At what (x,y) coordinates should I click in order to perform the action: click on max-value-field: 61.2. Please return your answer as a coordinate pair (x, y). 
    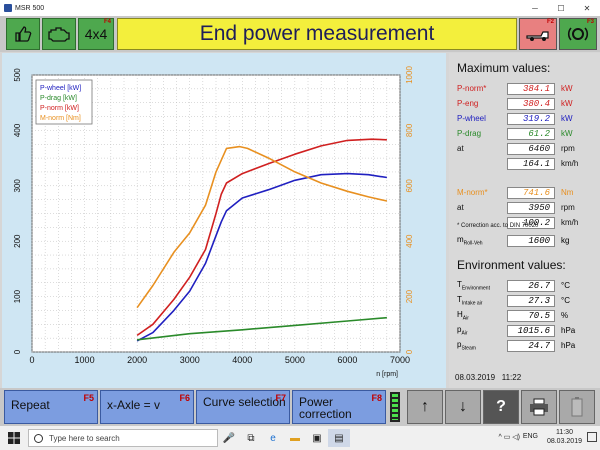
    Looking at the image, I should click on (531, 133).